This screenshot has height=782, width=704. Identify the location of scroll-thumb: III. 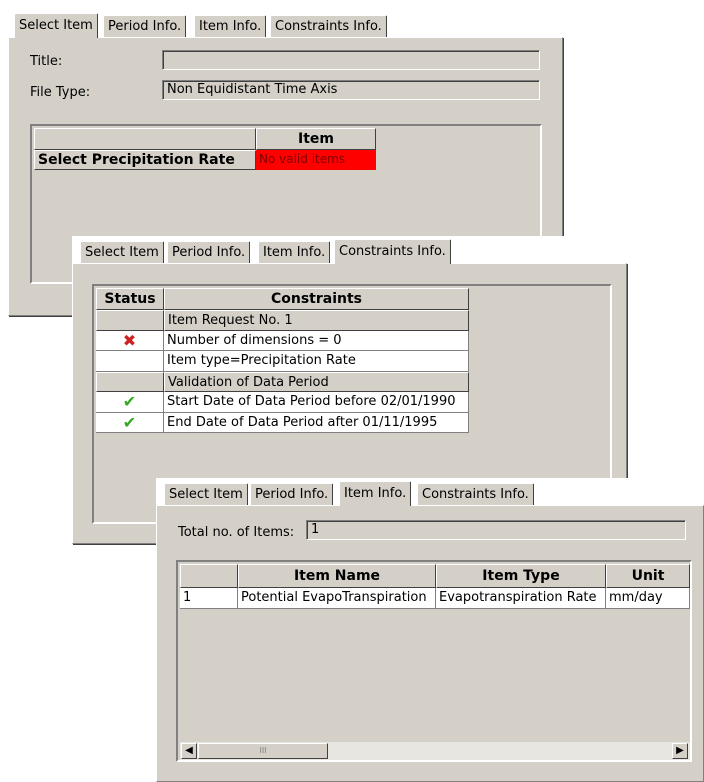
(263, 751).